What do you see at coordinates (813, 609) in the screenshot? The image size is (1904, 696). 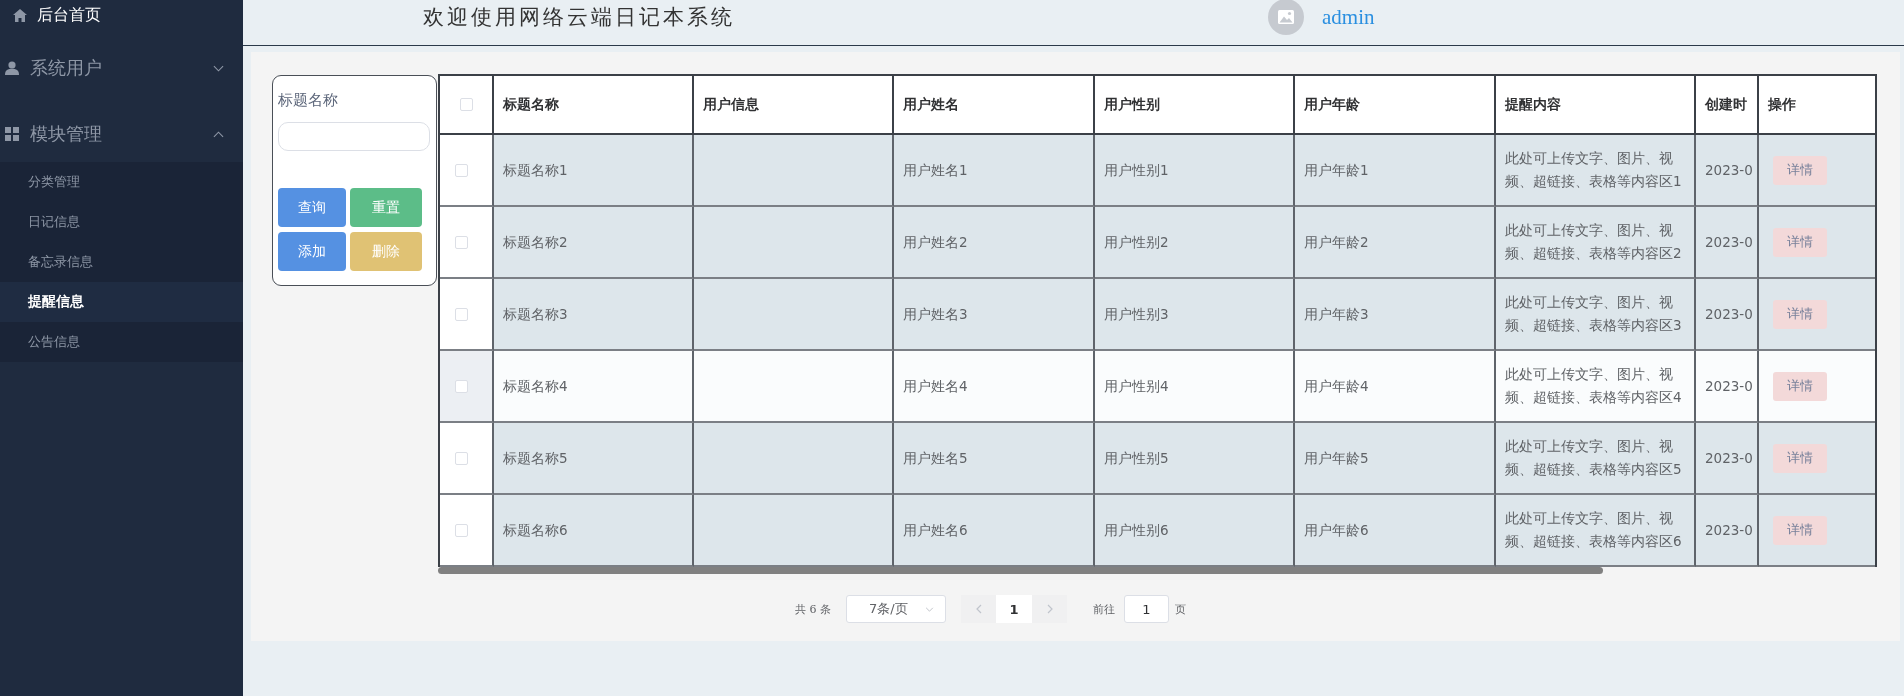 I see `total-count: 共 6 条` at bounding box center [813, 609].